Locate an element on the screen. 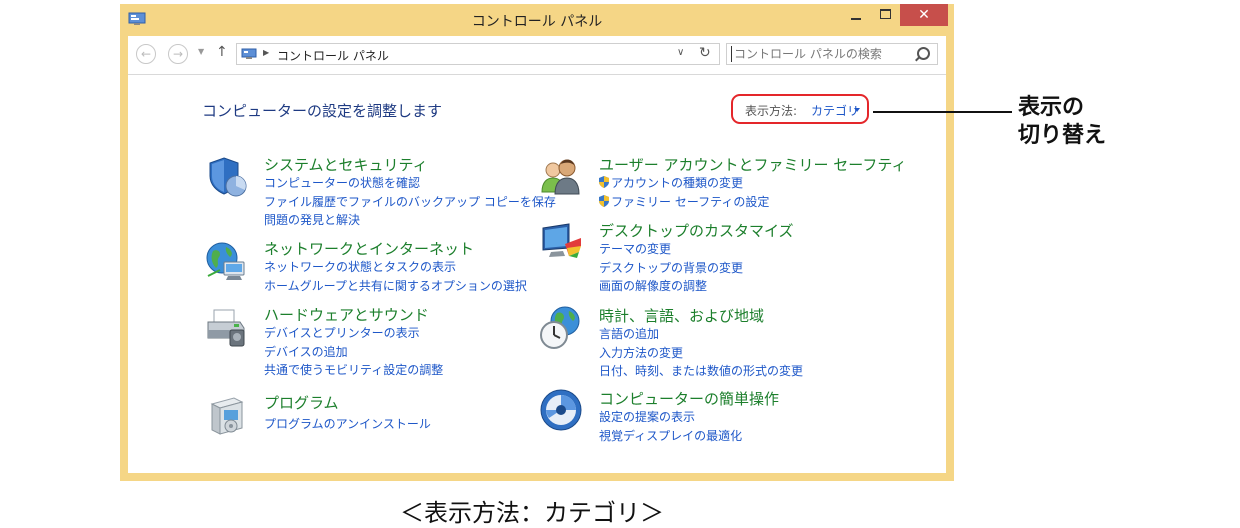 Image resolution: width=1240 pixels, height=528 pixels. category-link: 画面の解像度の調整 is located at coordinates (671, 286).